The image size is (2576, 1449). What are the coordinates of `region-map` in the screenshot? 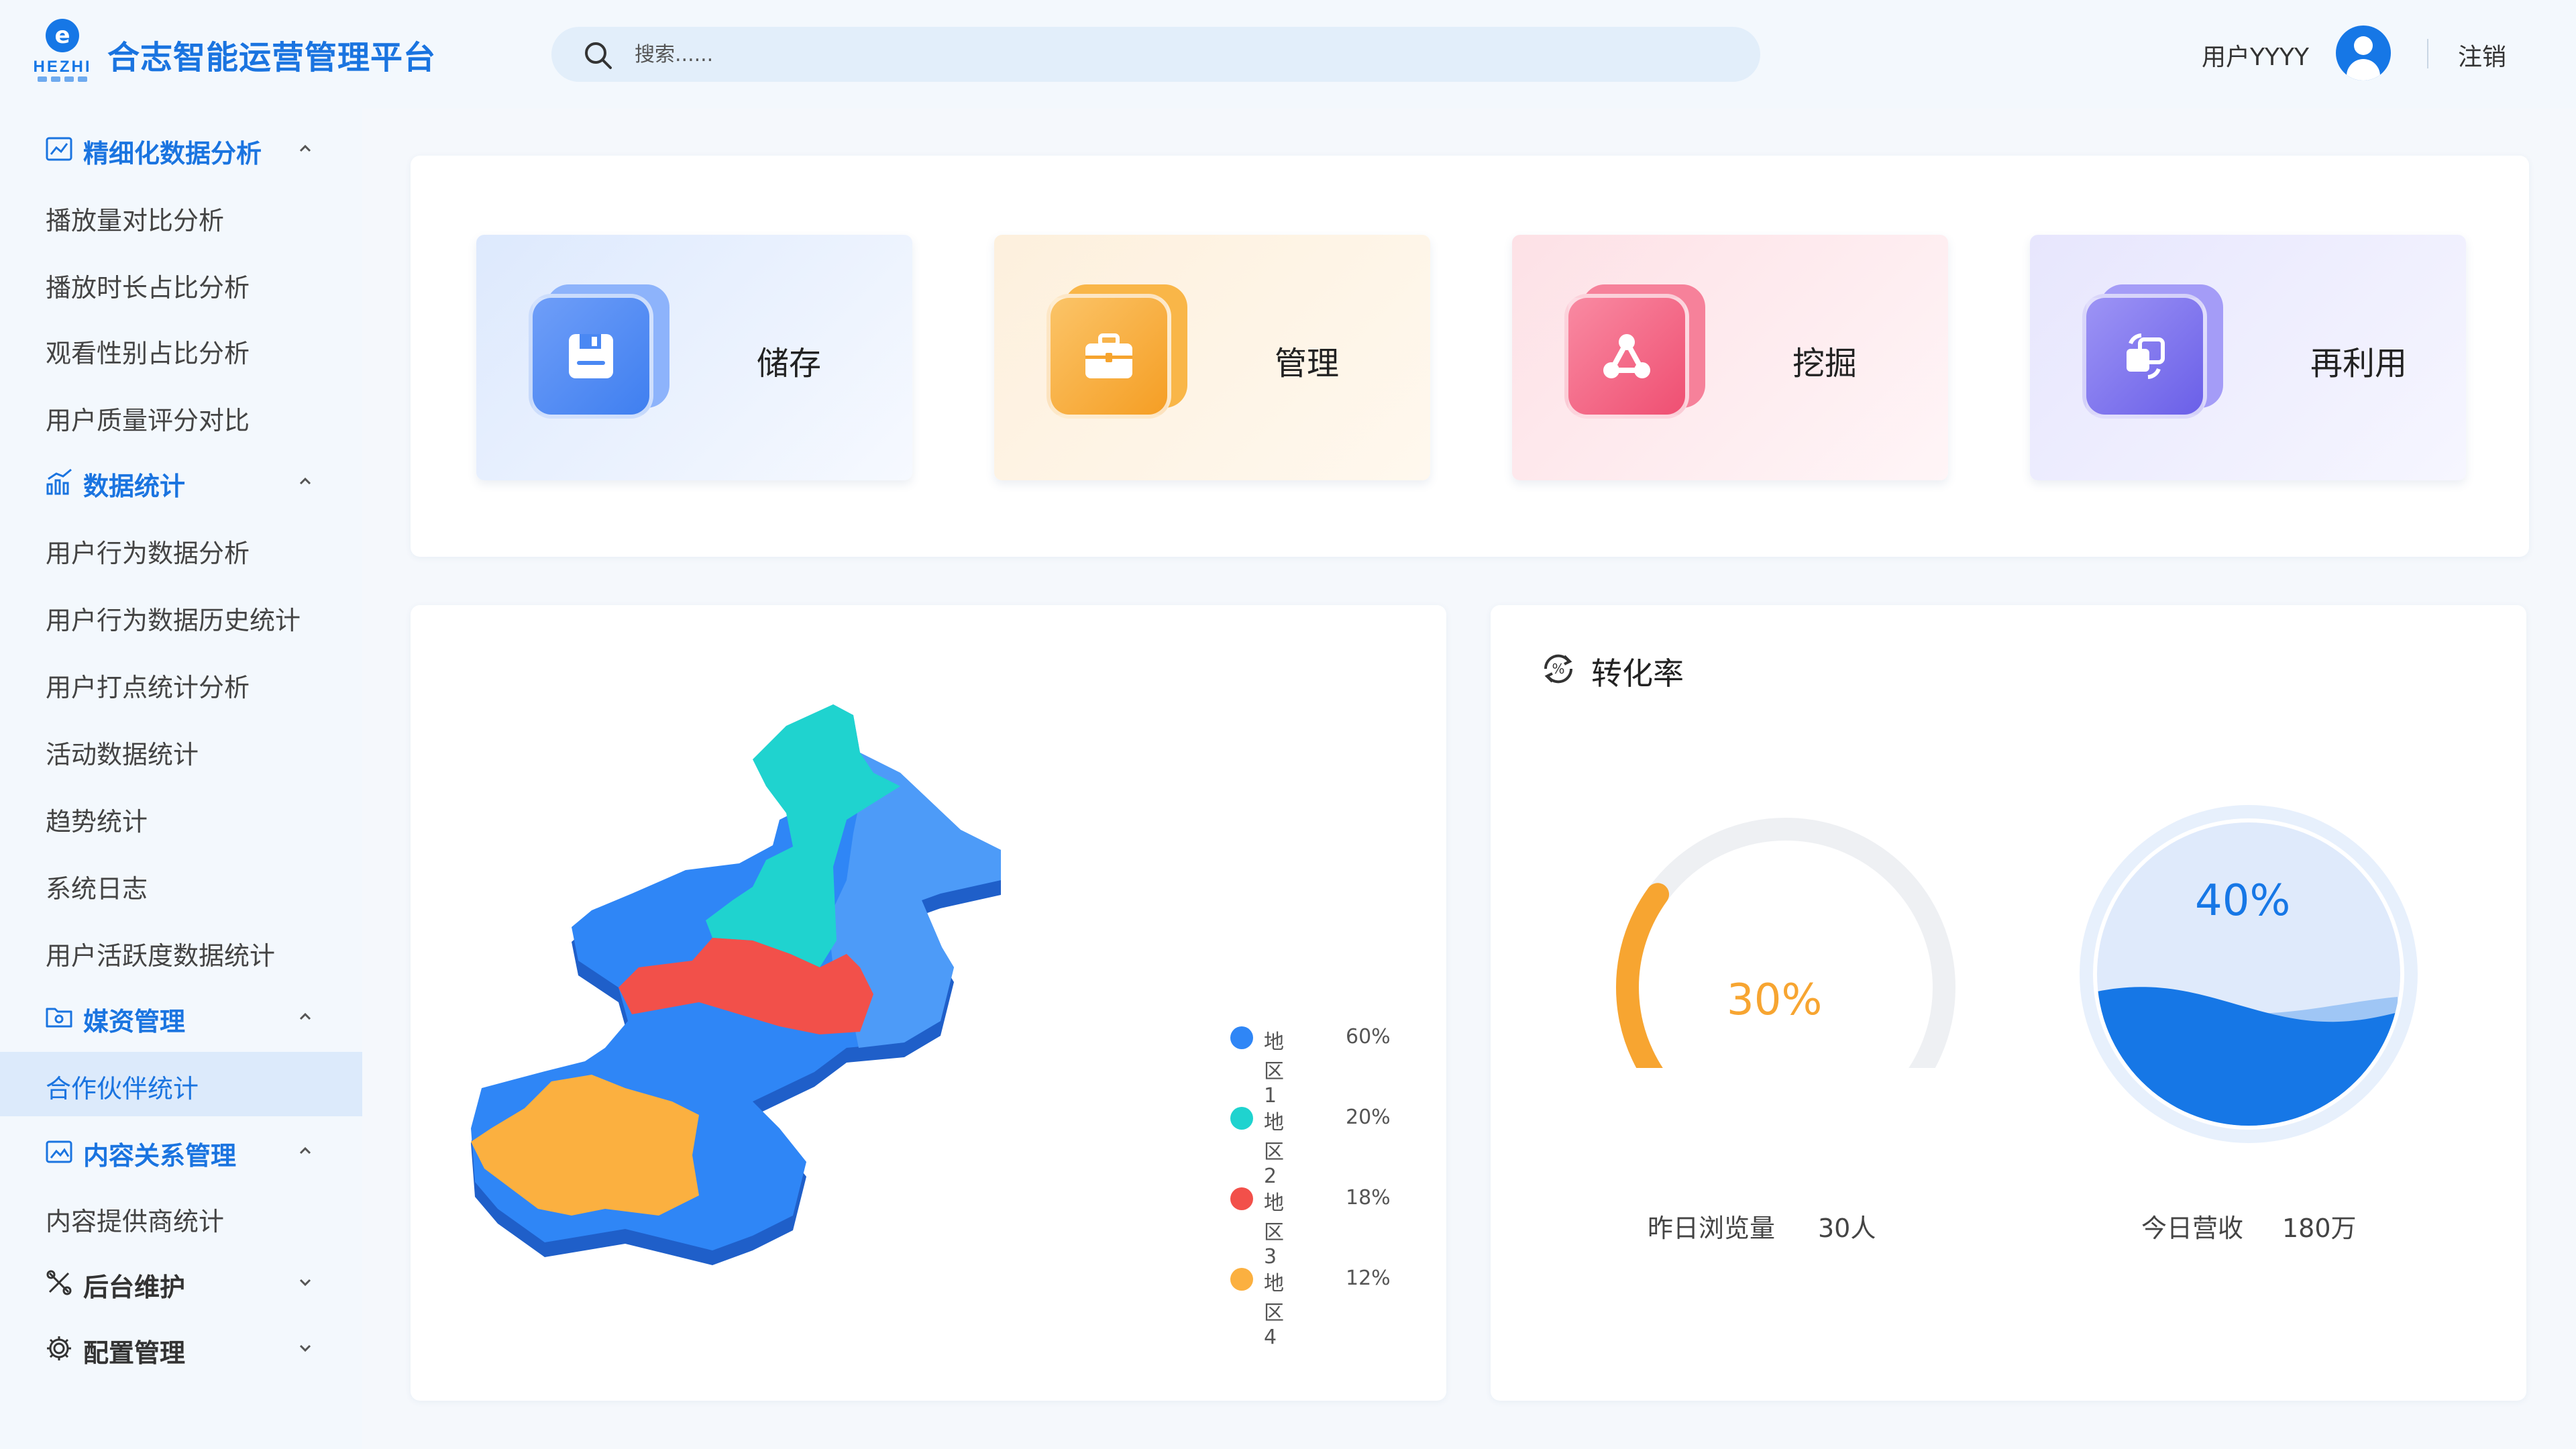 It's located at (736, 984).